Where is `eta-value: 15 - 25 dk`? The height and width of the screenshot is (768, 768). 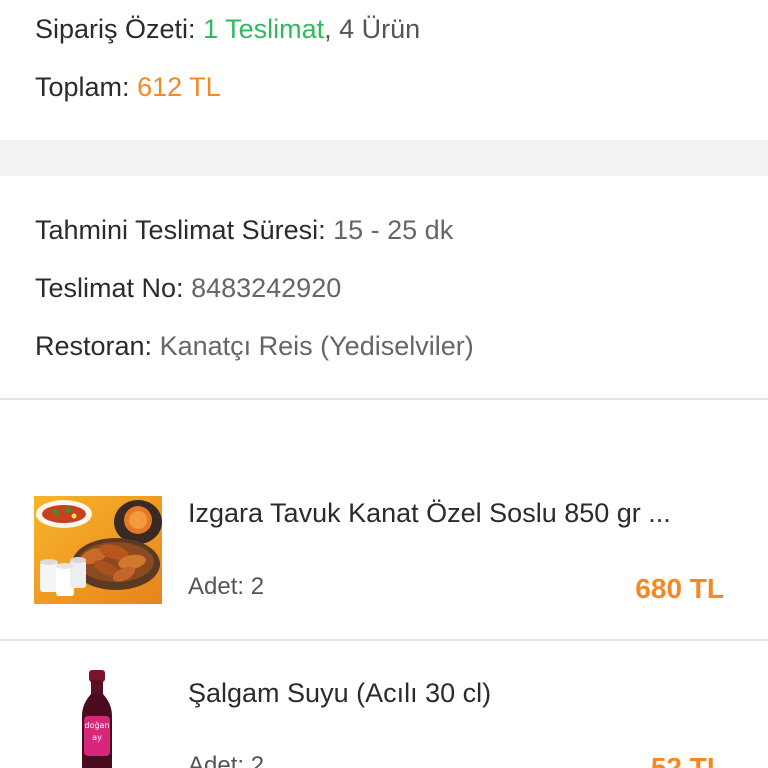 eta-value: 15 - 25 dk is located at coordinates (393, 230).